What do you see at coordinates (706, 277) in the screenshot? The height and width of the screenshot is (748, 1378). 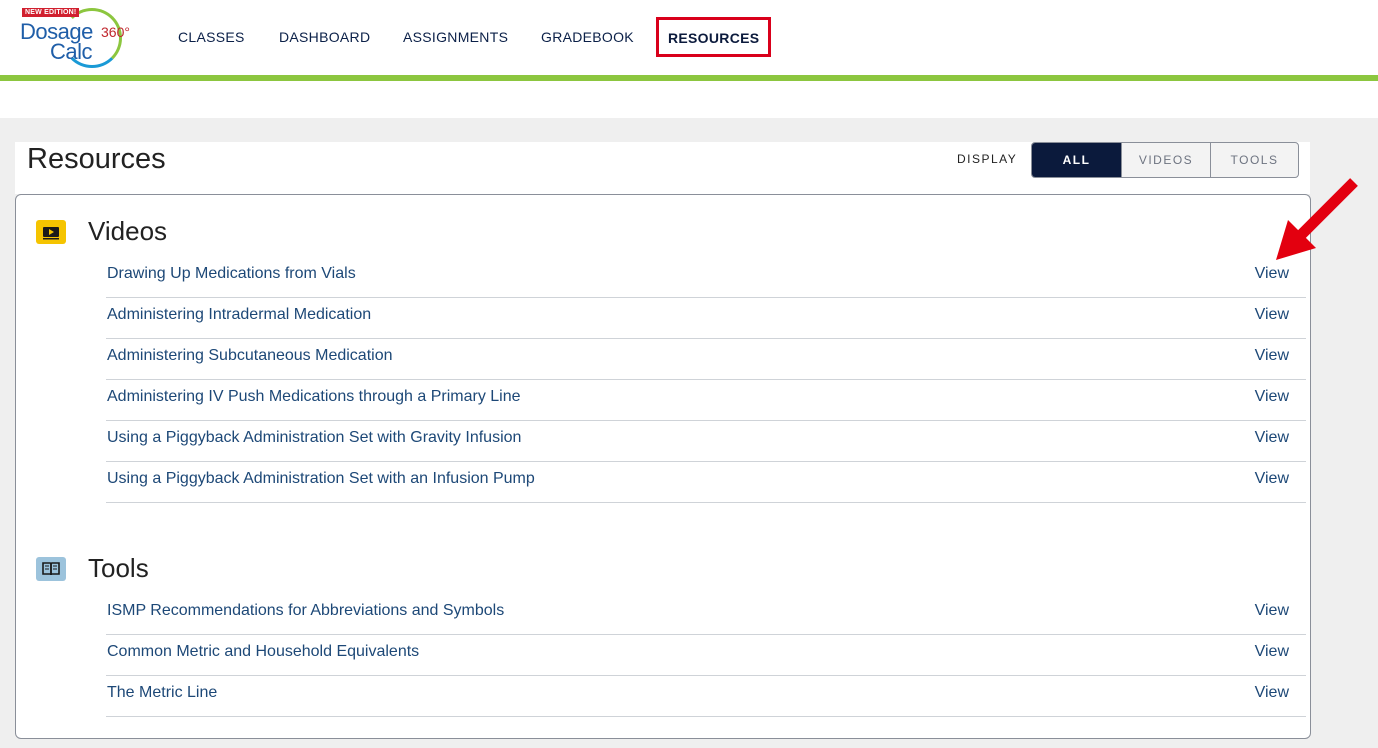 I see `video-row: Drawing Up Medications from Vials View` at bounding box center [706, 277].